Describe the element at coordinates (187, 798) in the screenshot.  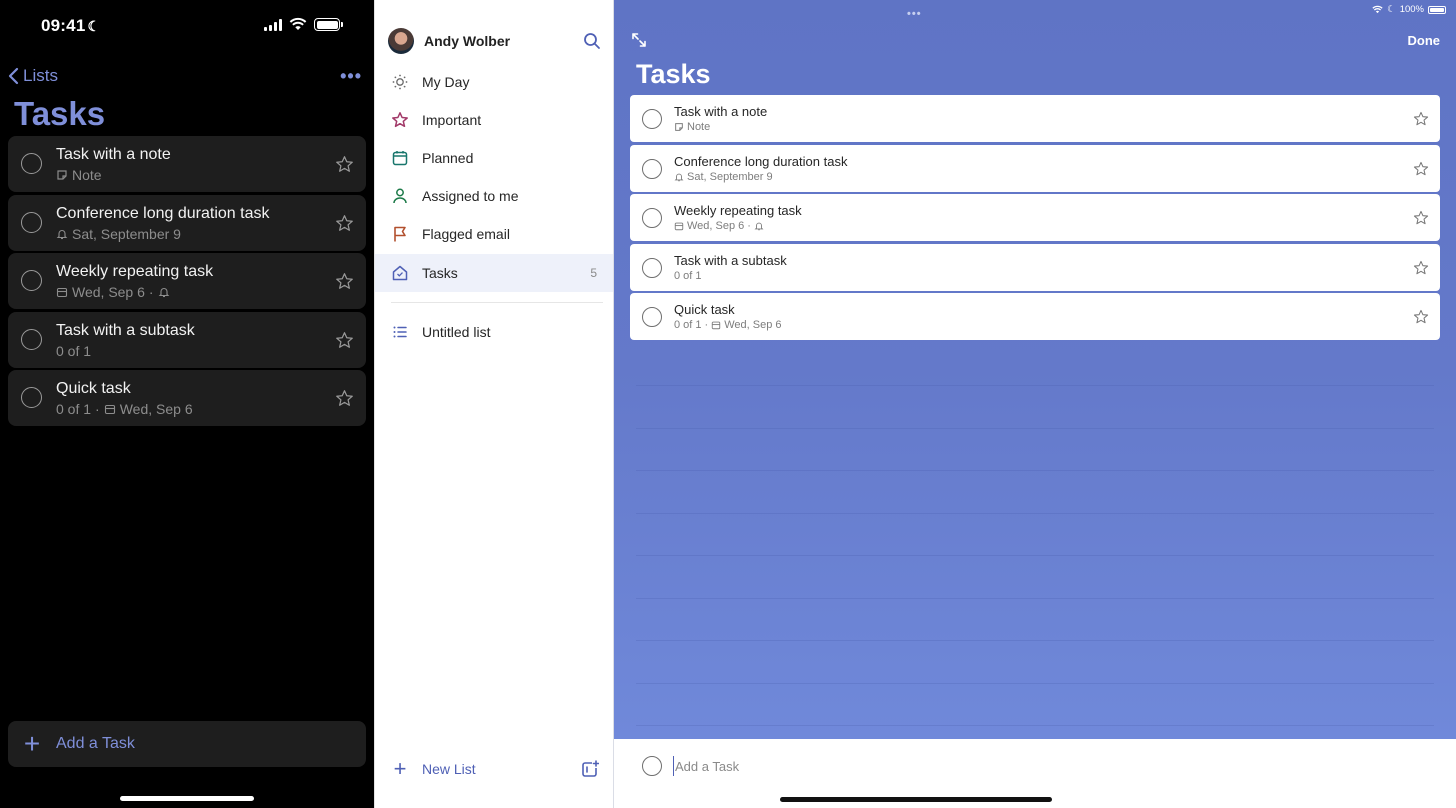
I see `home-indicator` at that location.